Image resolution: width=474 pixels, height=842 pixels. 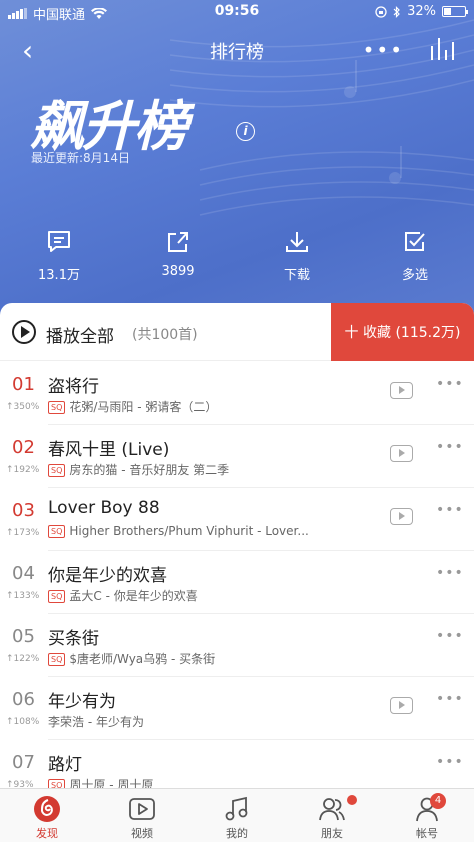 I want to click on music-note-icon, so click(x=236, y=808).